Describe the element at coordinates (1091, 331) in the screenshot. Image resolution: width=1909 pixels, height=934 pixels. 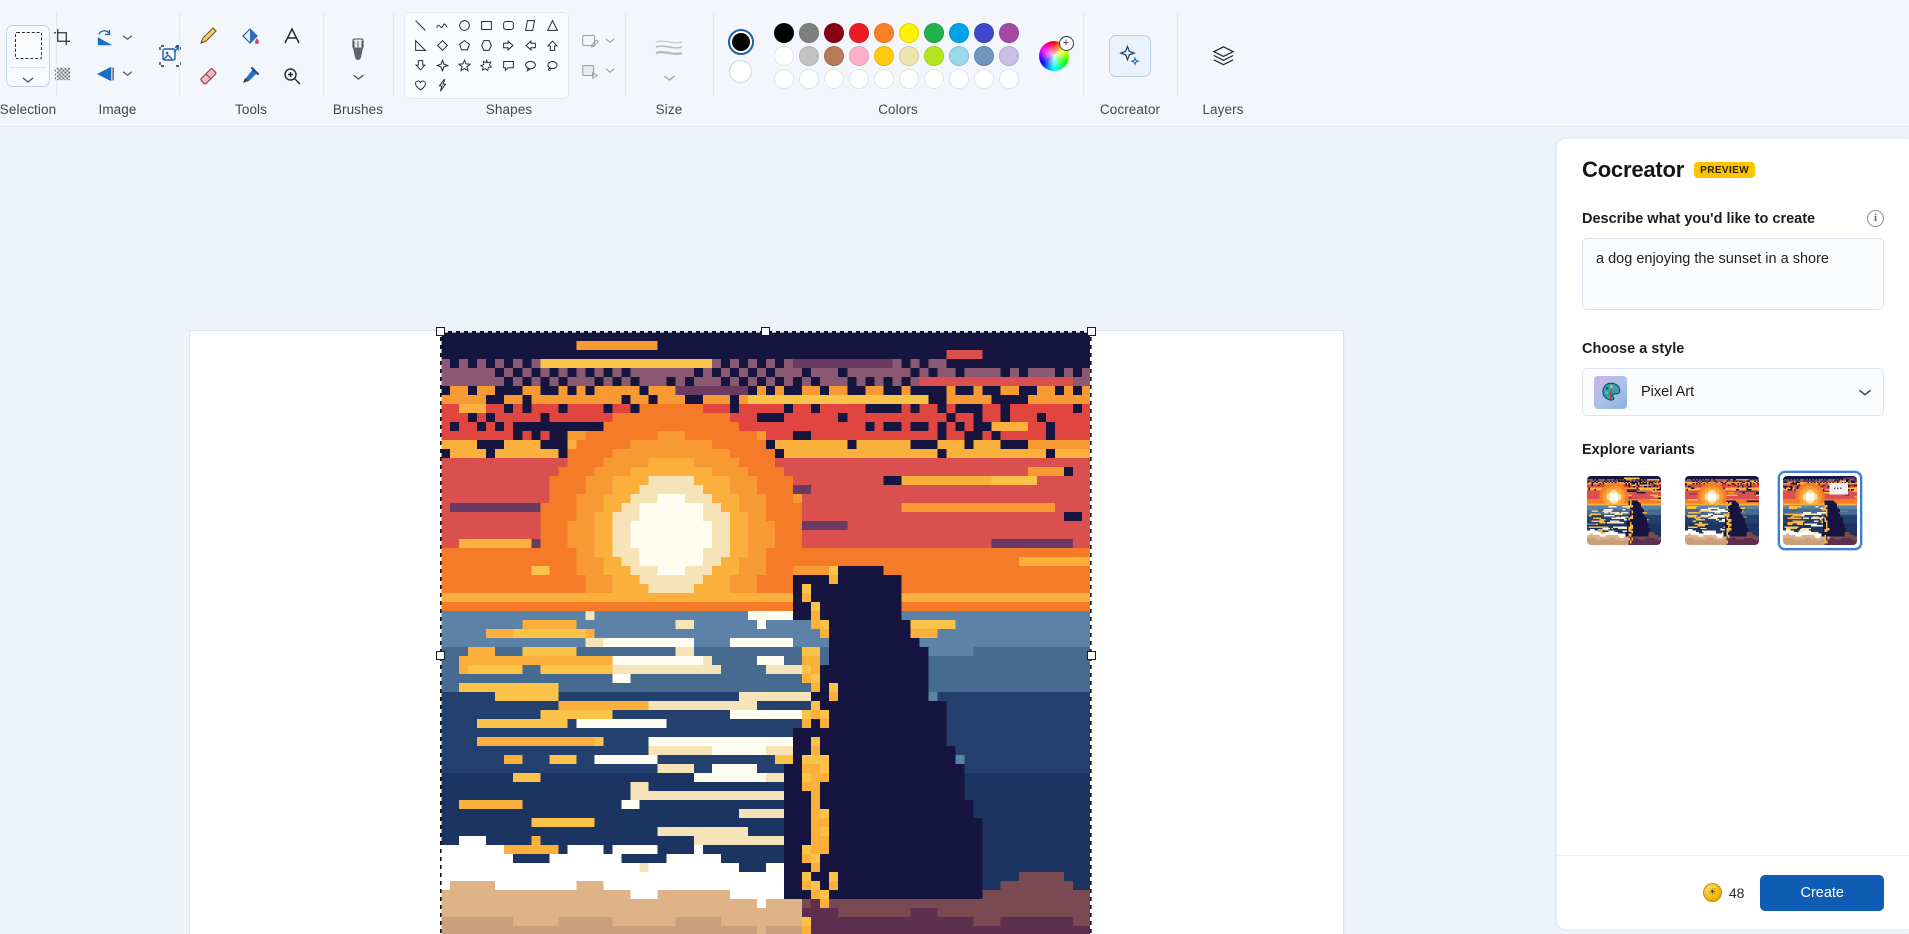
I see `selection-handle-ne` at that location.